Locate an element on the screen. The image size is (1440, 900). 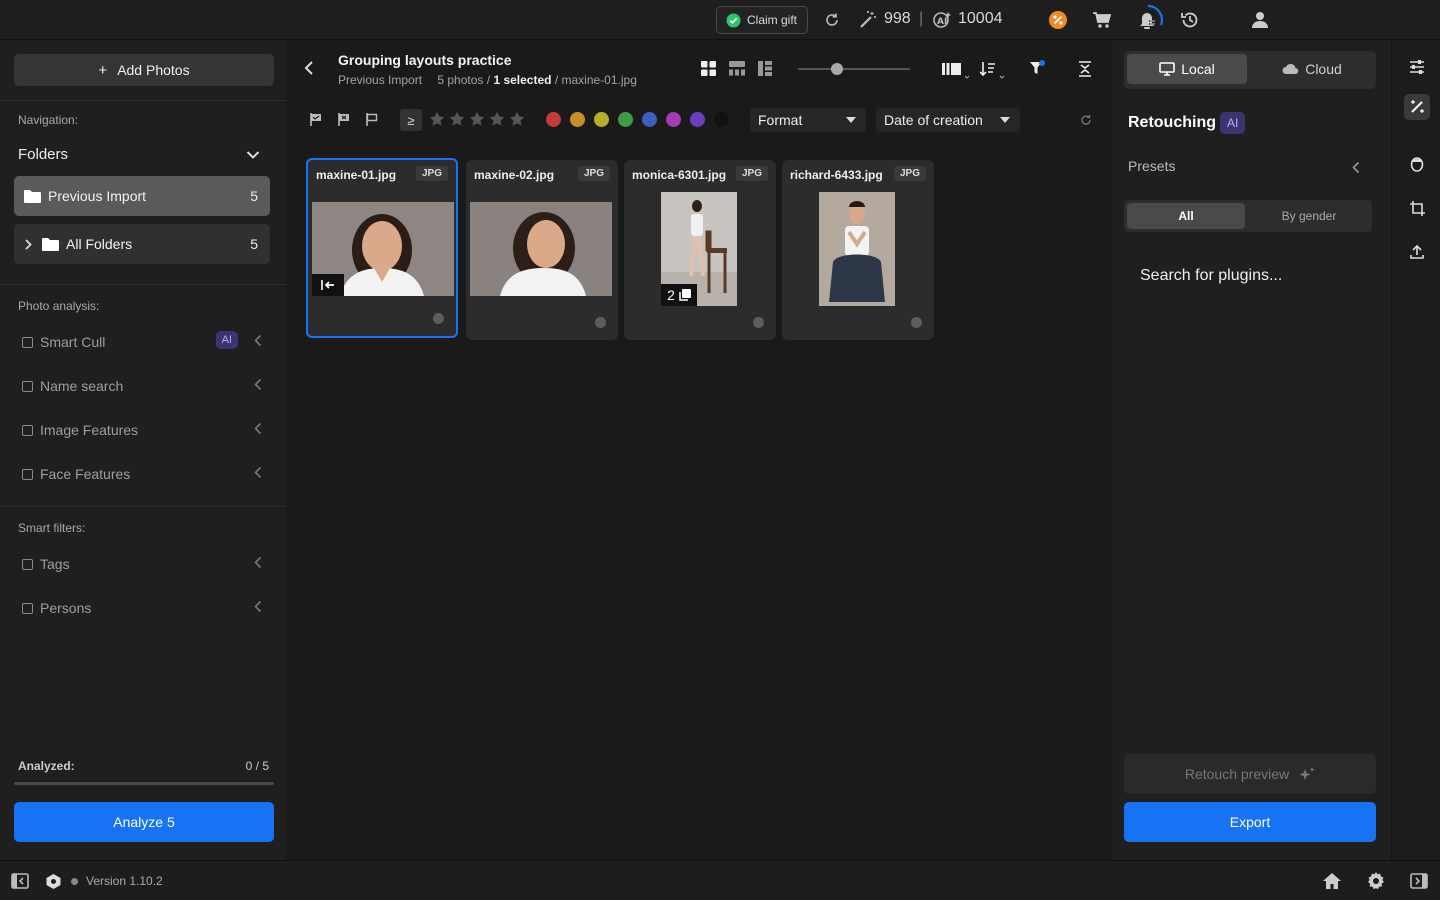
stack-expand-icon is located at coordinates (328, 285).